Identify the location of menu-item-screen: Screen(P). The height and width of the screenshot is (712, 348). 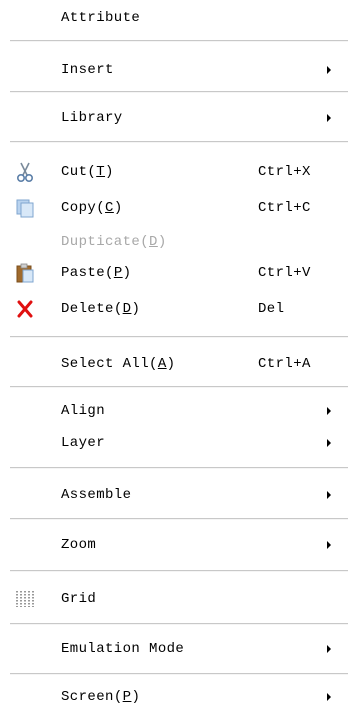
(174, 697).